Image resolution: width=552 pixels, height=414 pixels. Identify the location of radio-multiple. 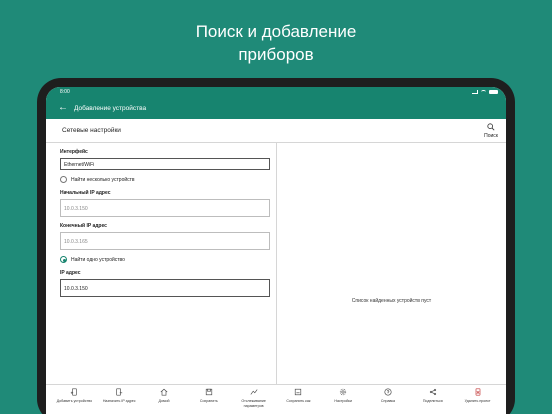
(63, 179).